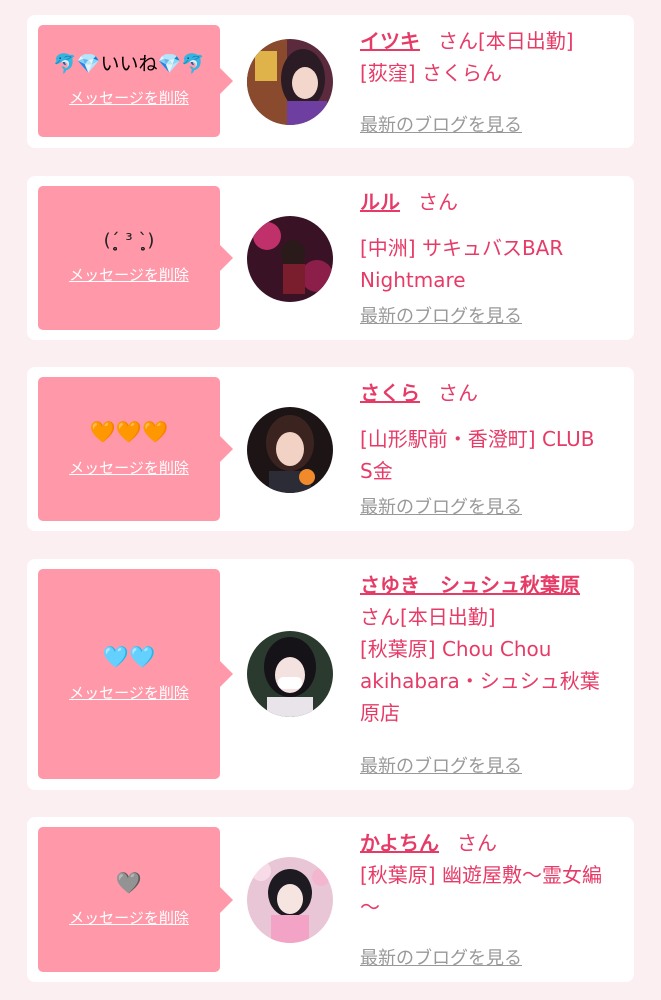 This screenshot has height=1000, width=661. I want to click on shop-line: S金, so click(376, 471).